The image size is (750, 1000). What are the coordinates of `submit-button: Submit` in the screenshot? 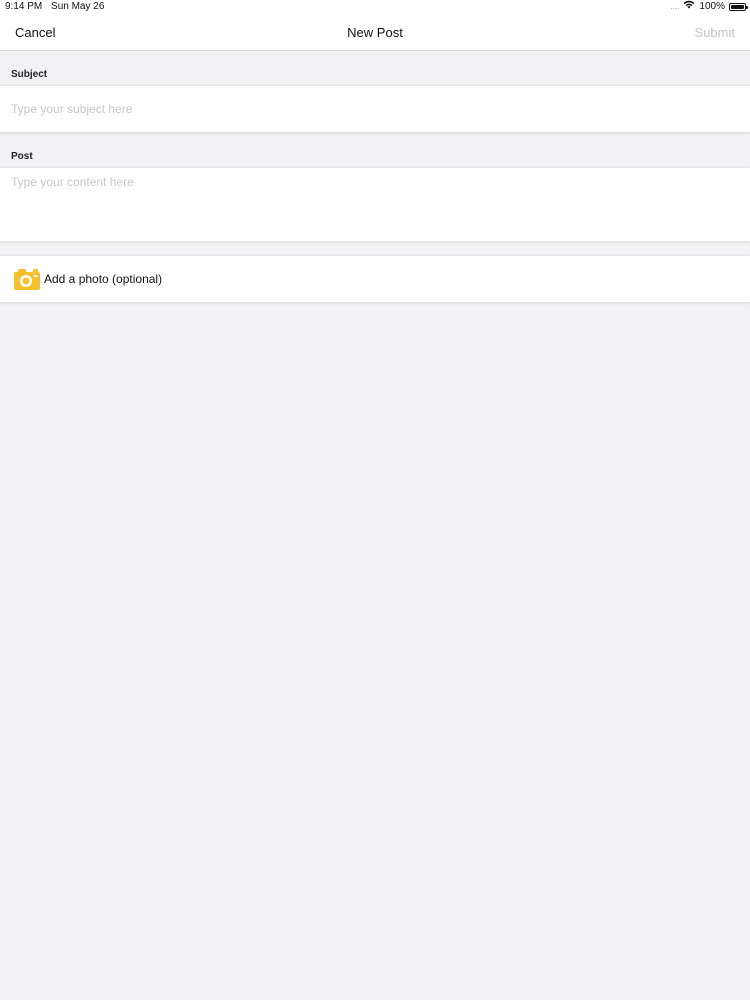 It's located at (715, 32).